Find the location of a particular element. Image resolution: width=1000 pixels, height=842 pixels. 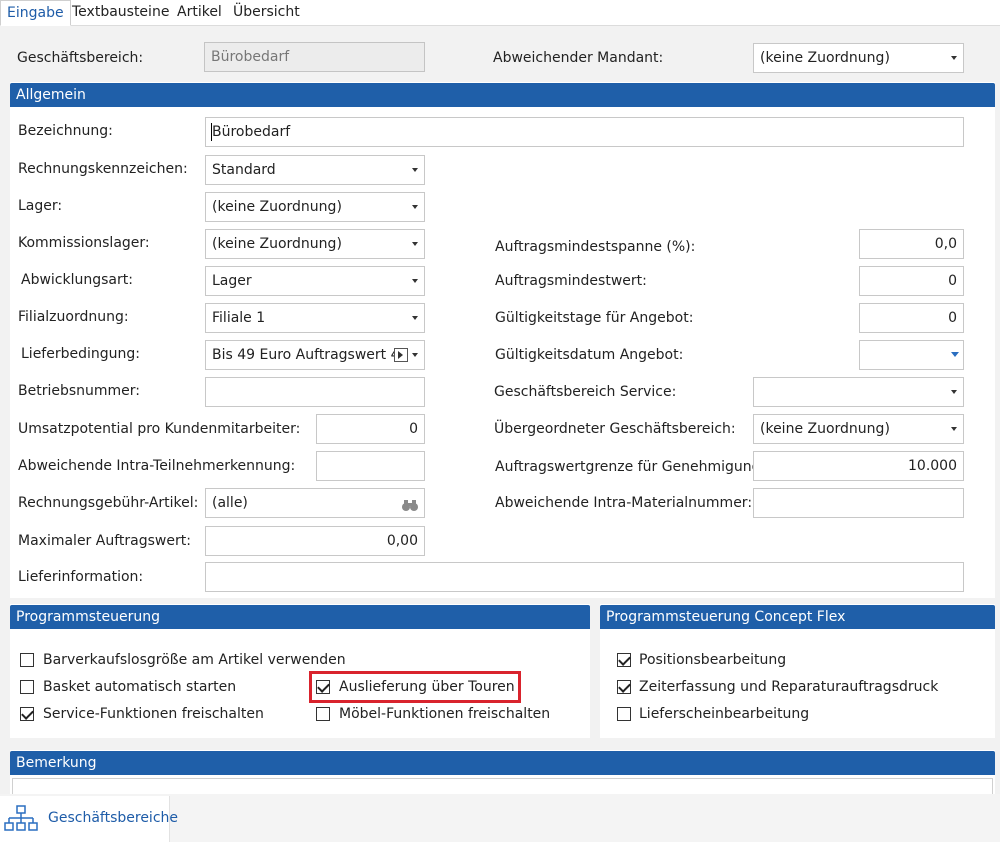

moebel-label: Möbel-Funktionen freischalten is located at coordinates (445, 714).